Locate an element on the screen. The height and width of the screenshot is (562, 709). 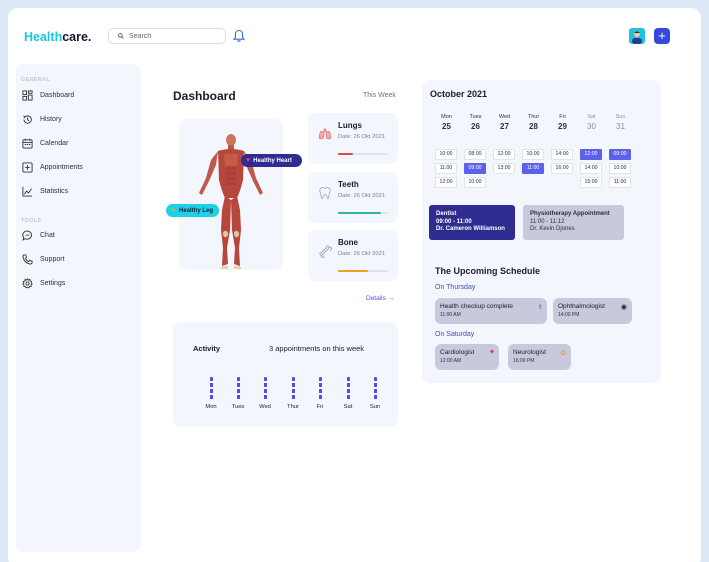
calendar-weekday: Sun is located at coordinates (620, 117).